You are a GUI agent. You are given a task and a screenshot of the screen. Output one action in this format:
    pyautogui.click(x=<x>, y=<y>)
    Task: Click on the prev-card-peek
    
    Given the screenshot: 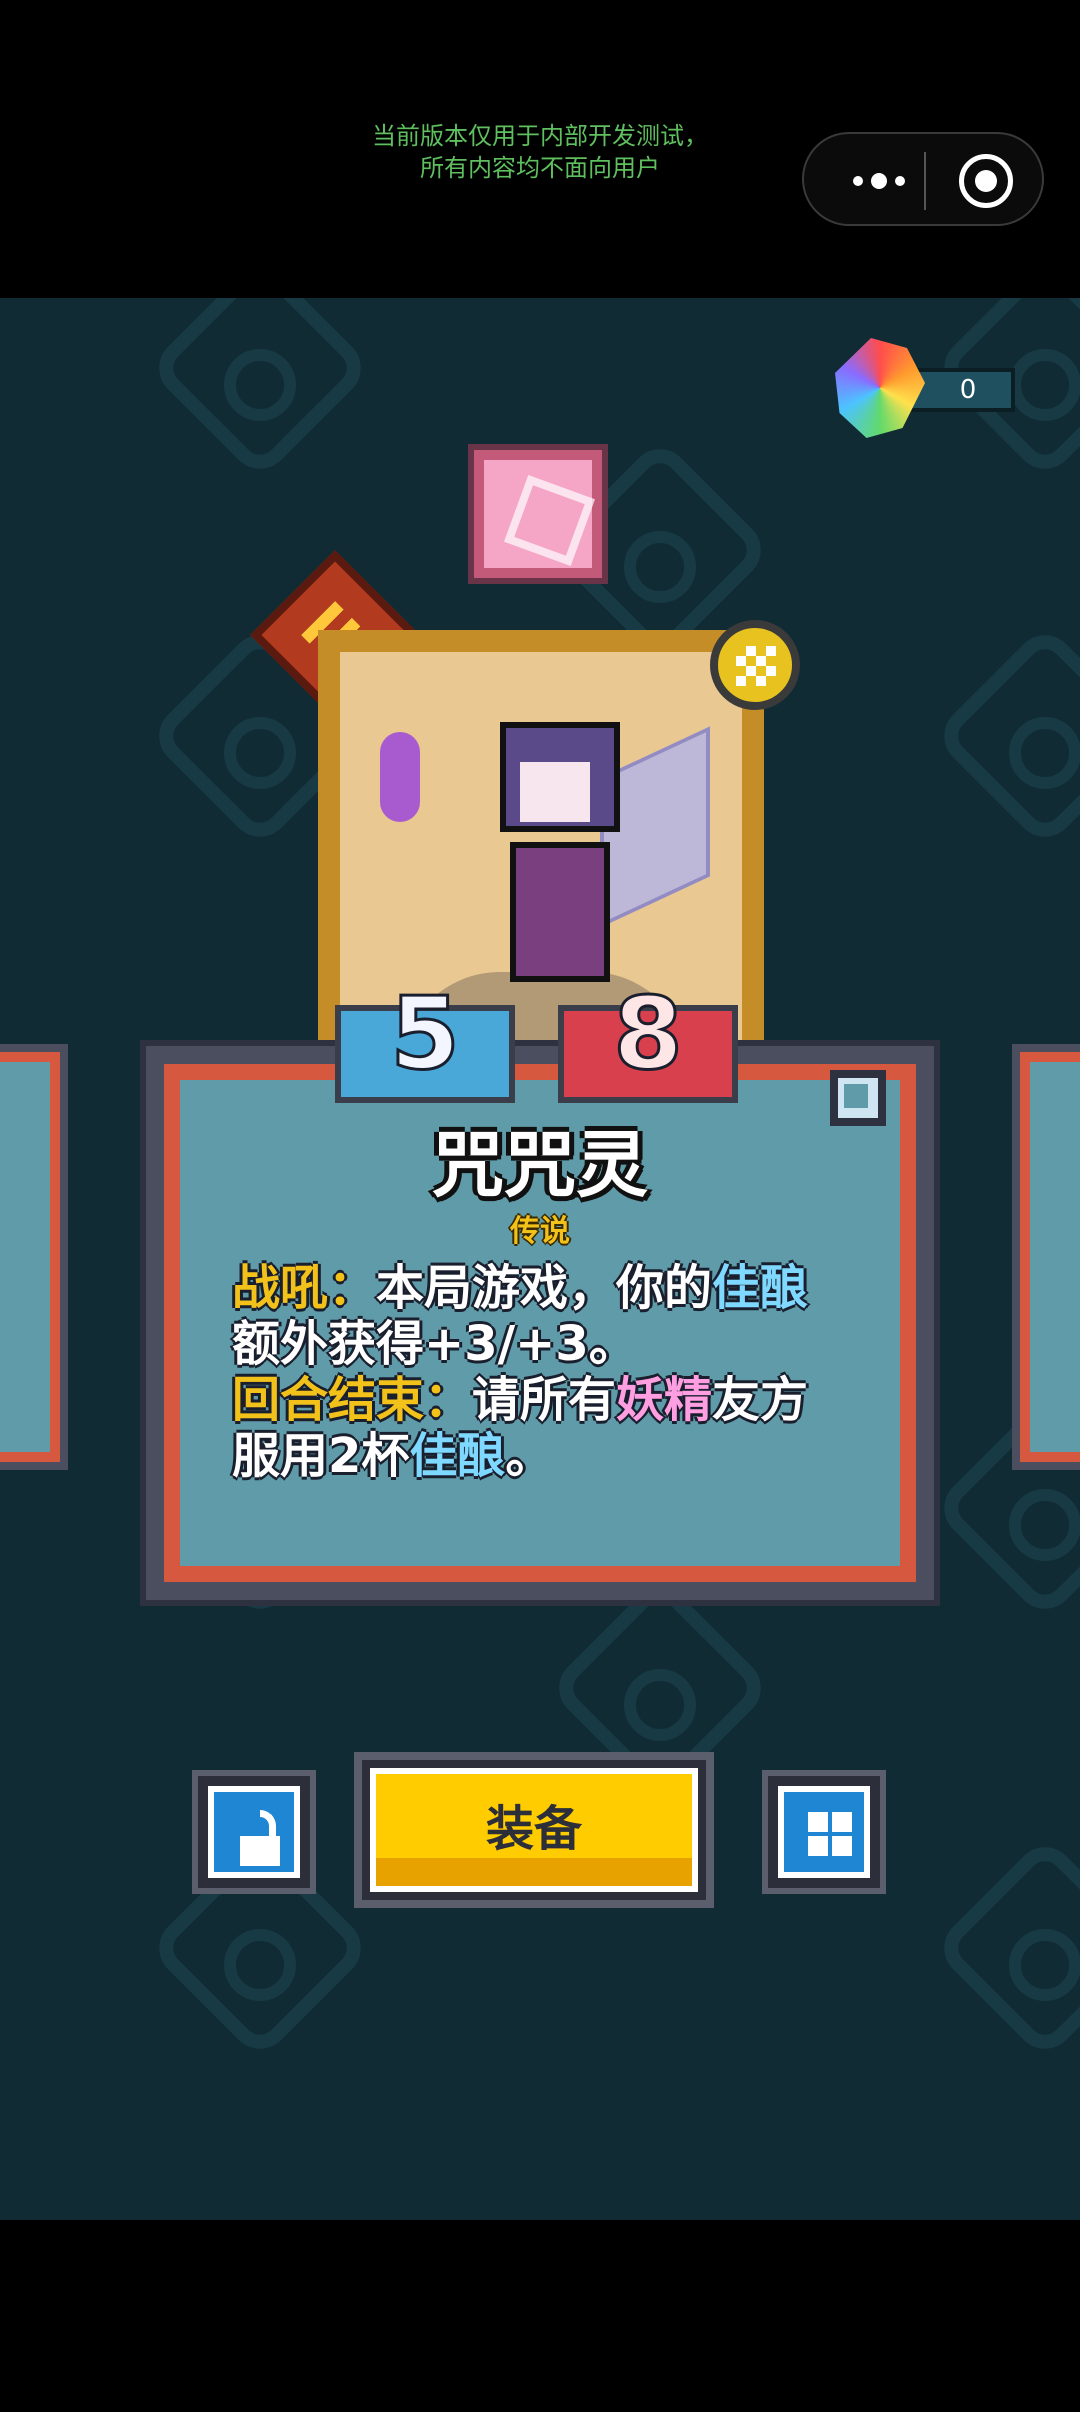 What is the action you would take?
    pyautogui.click(x=34, y=1257)
    